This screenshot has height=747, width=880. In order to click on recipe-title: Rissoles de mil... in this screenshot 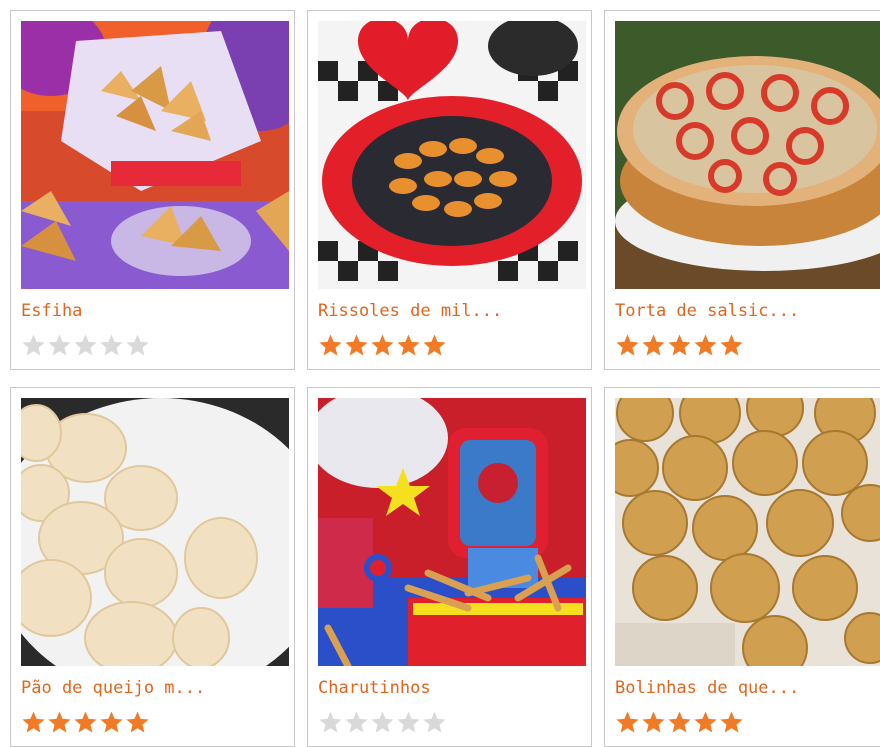, I will do `click(453, 311)`.